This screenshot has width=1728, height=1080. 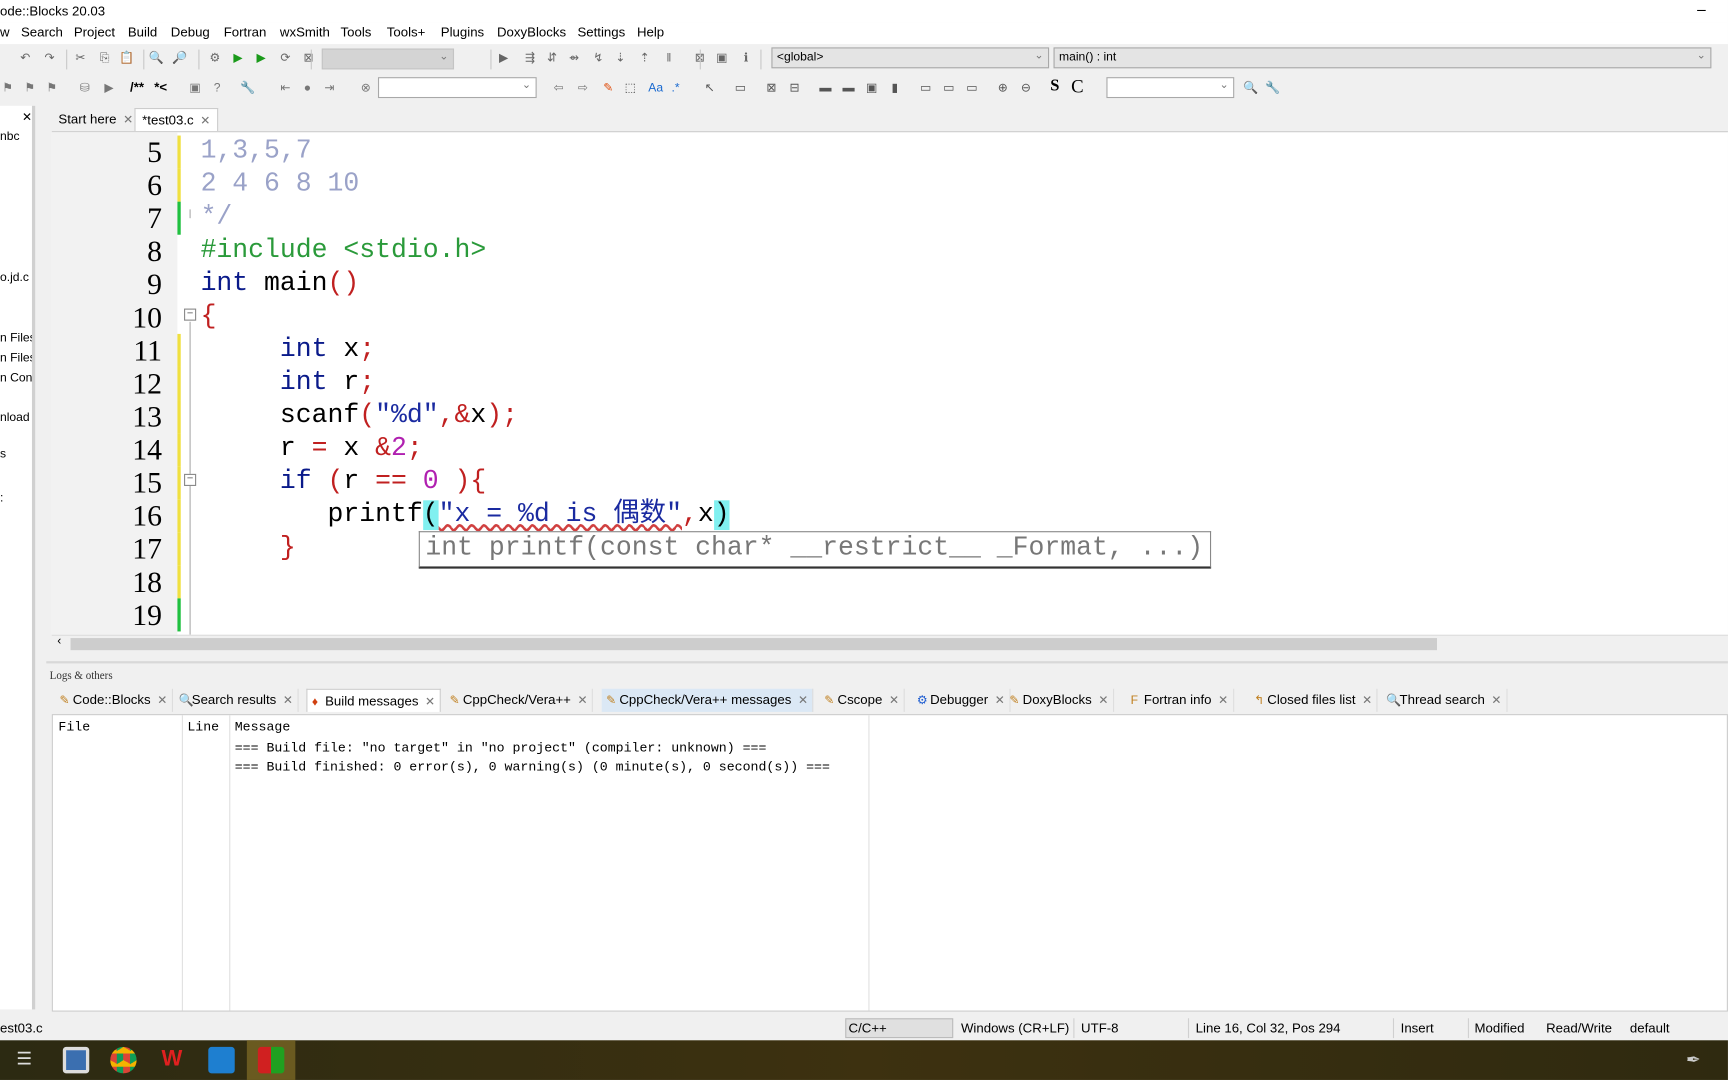 I want to click on bookmark-prev-icon: ⚑, so click(x=7, y=87).